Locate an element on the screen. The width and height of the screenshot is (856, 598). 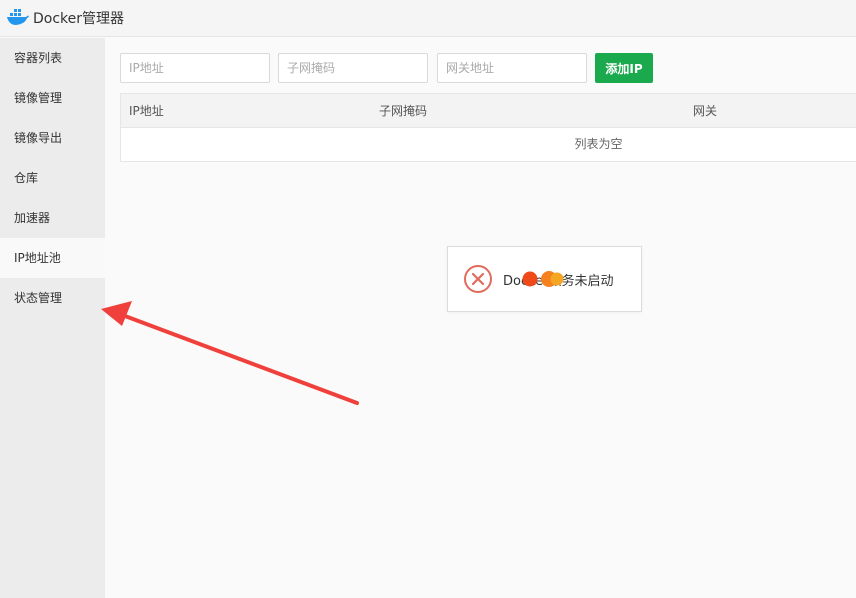
toolbar: 添加IP is located at coordinates (488, 68).